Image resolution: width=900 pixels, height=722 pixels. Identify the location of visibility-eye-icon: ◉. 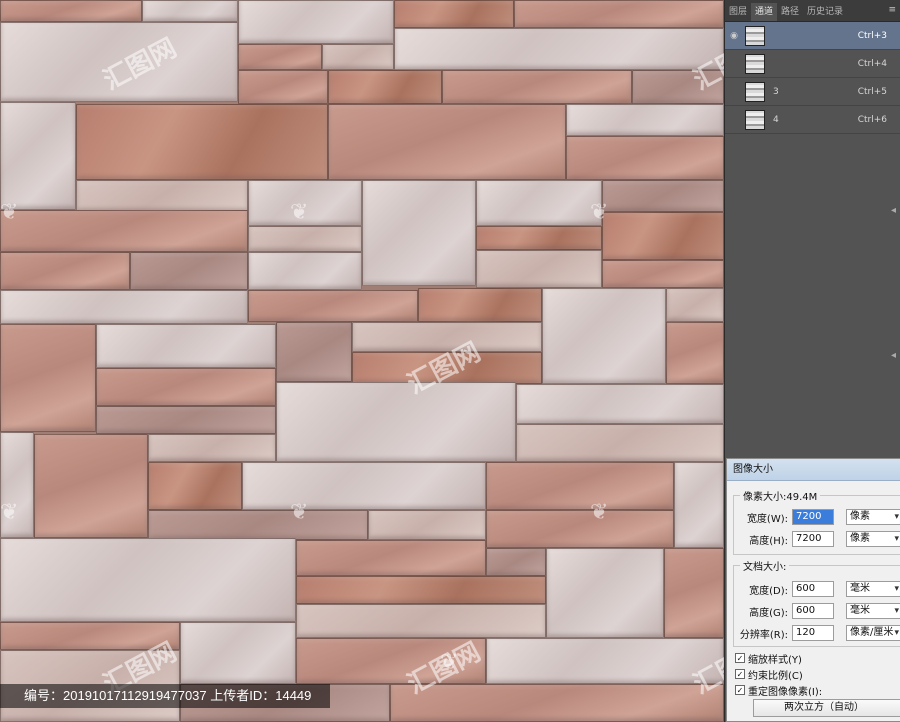
(734, 36).